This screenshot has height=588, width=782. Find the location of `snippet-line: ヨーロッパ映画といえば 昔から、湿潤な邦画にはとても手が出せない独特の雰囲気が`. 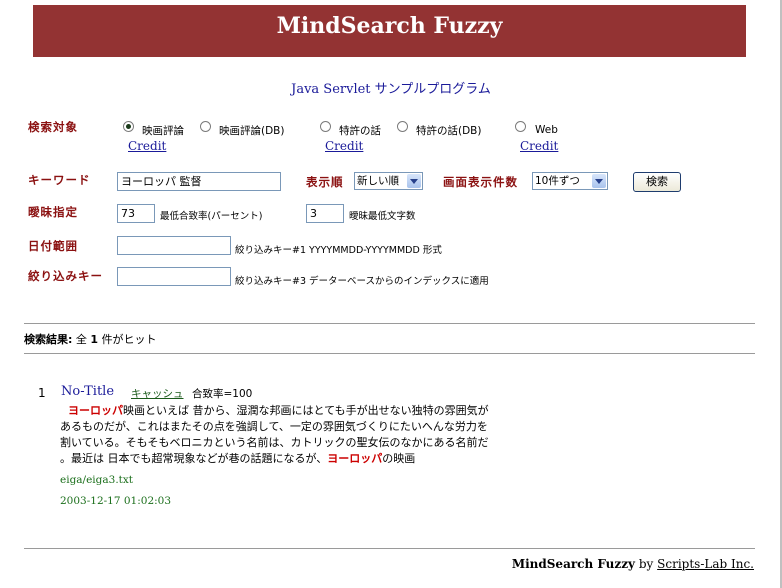

snippet-line: ヨーロッパ映画といえば 昔から、湿潤な邦画にはとても手が出せない独特の雰囲気が is located at coordinates (274, 411).